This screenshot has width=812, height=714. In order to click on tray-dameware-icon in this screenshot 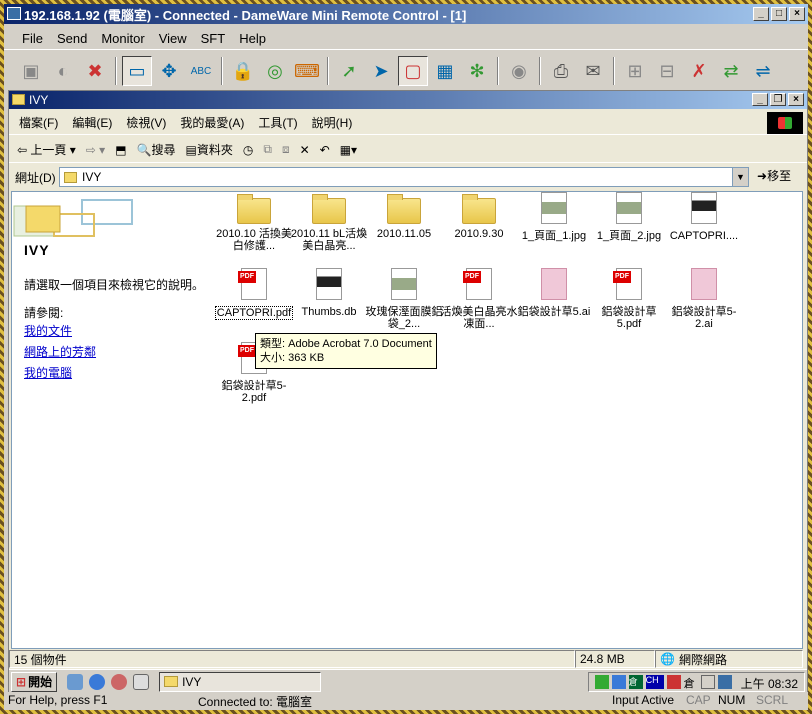, I will do `click(724, 682)`.